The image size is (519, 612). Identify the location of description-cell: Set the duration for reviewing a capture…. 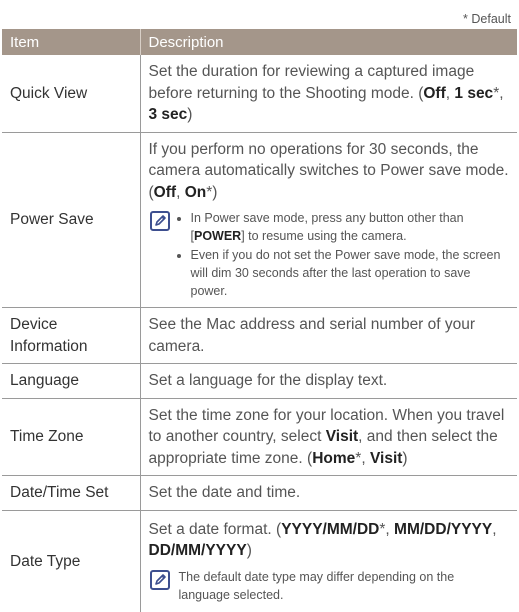
(328, 94).